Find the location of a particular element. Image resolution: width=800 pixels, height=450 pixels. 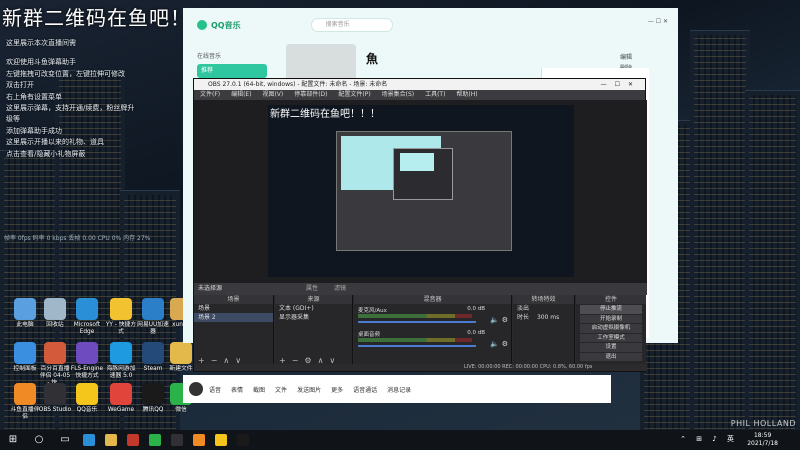

note: 双击打开 is located at coordinates (20, 85).